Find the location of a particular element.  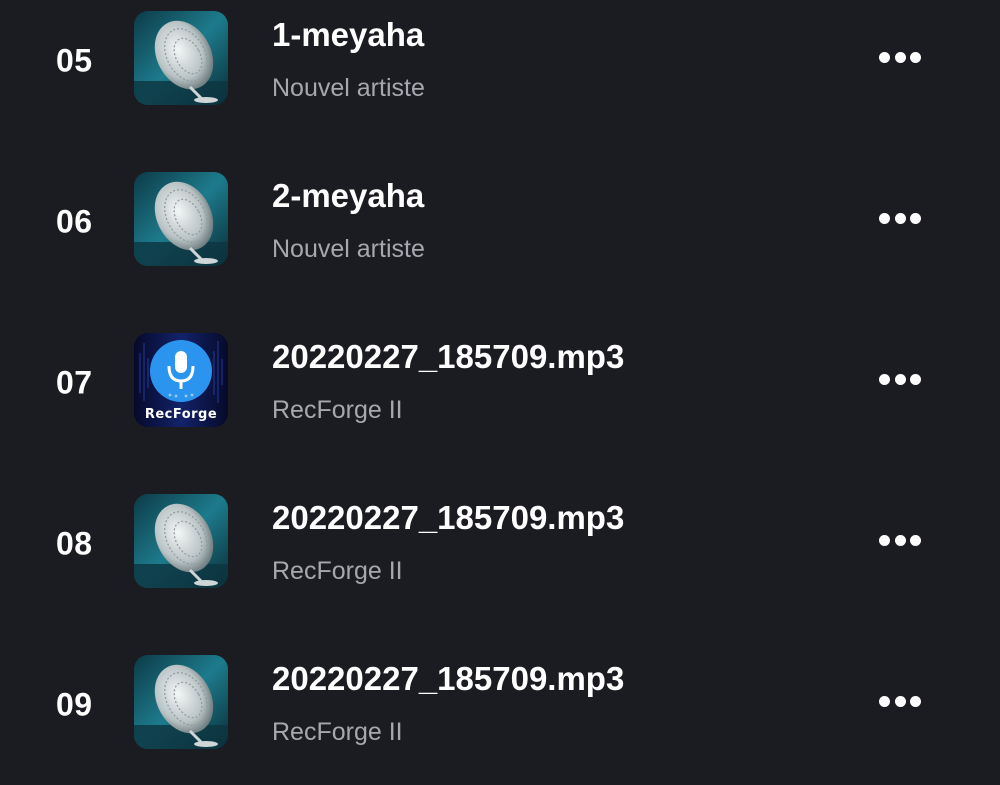

track-number: 06 is located at coordinates (74, 221).